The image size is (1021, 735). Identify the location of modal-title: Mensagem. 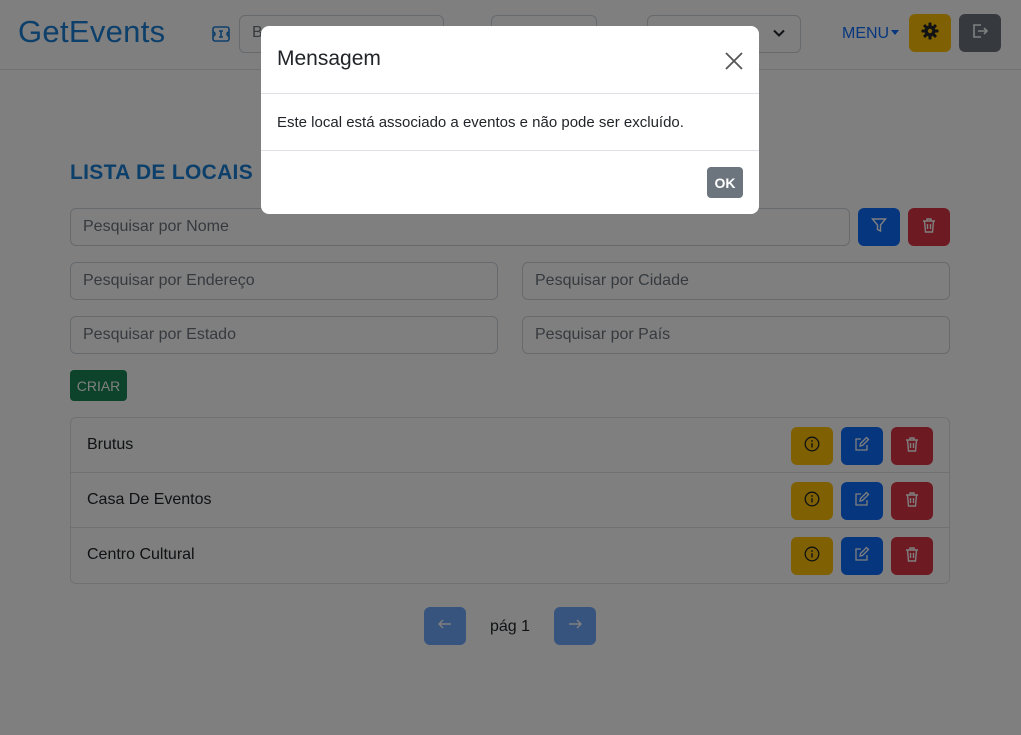
(329, 58).